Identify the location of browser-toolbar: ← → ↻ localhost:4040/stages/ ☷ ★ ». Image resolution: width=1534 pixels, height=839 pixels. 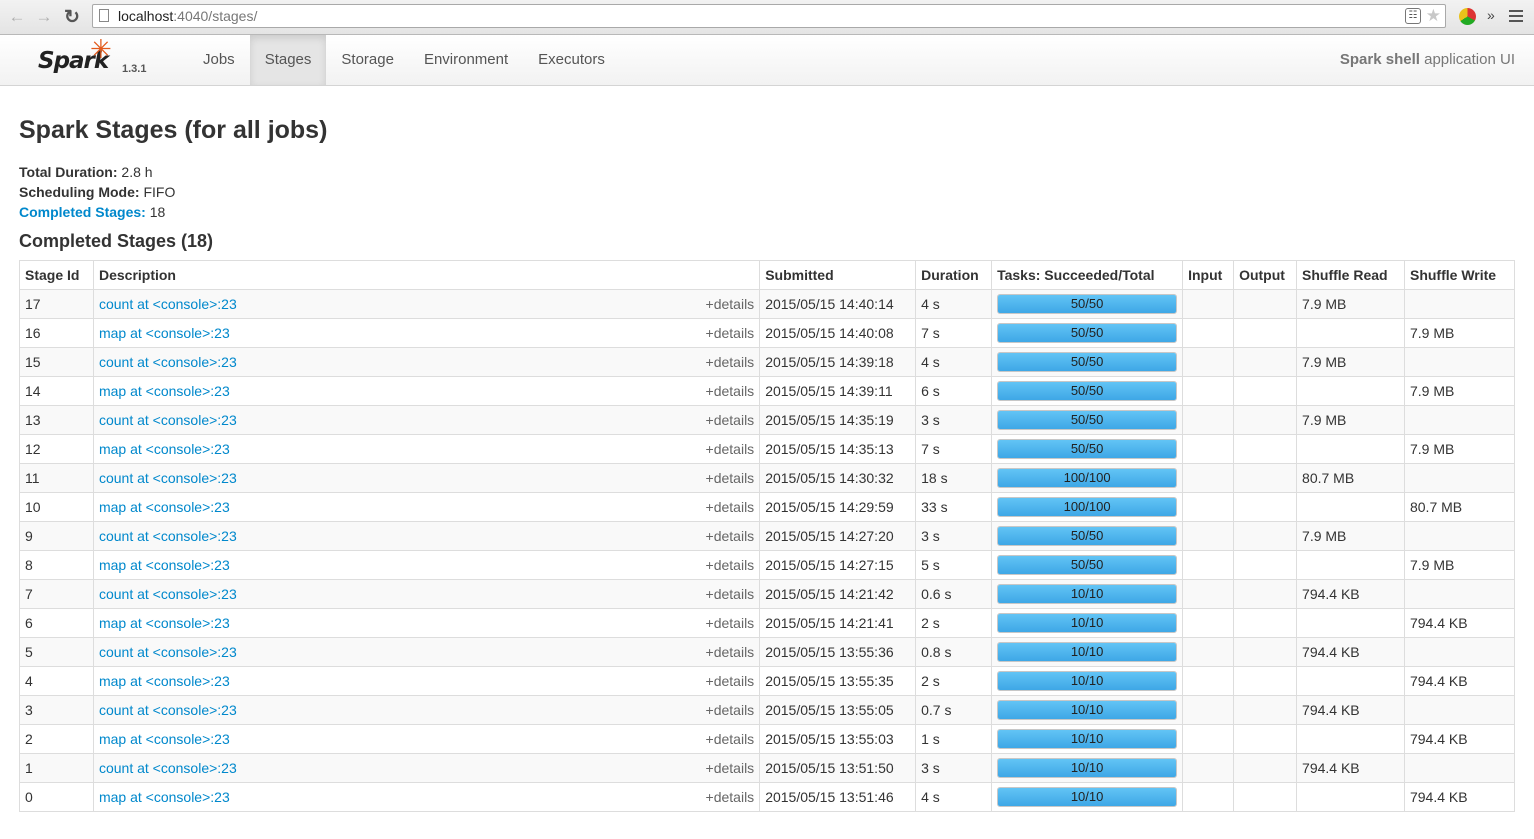
(767, 17).